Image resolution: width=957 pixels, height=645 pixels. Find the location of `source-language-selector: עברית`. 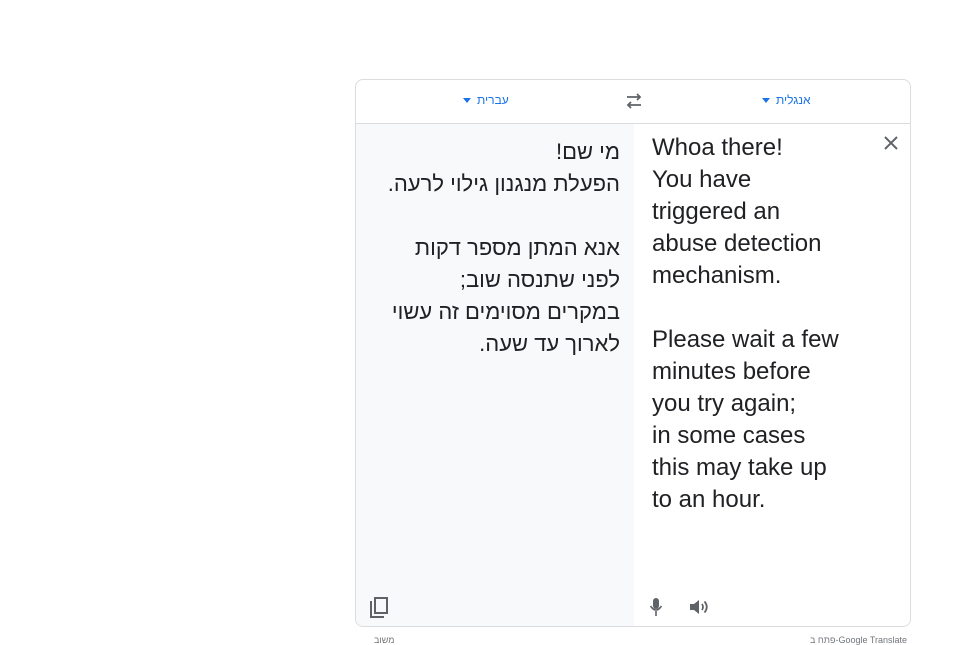

source-language-selector: עברית is located at coordinates (486, 100).